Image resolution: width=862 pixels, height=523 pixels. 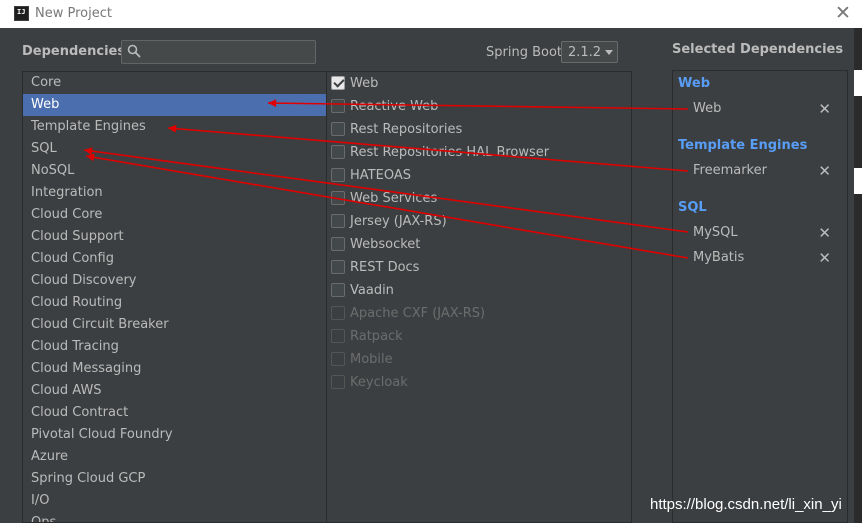 I want to click on dependency-item: Websocket, so click(x=479, y=245).